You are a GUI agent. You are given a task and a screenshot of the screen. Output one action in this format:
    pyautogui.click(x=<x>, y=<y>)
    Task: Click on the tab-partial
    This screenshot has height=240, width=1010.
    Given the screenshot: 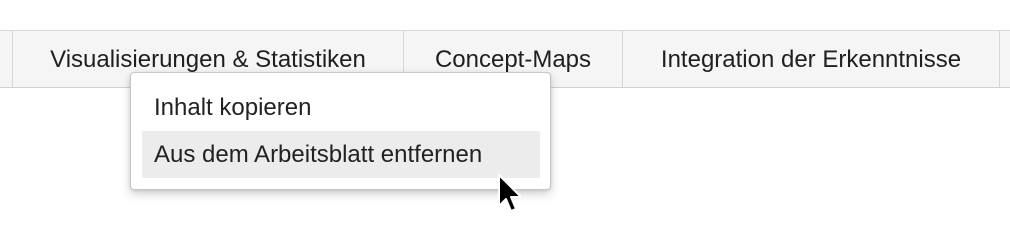 What is the action you would take?
    pyautogui.click(x=6, y=59)
    